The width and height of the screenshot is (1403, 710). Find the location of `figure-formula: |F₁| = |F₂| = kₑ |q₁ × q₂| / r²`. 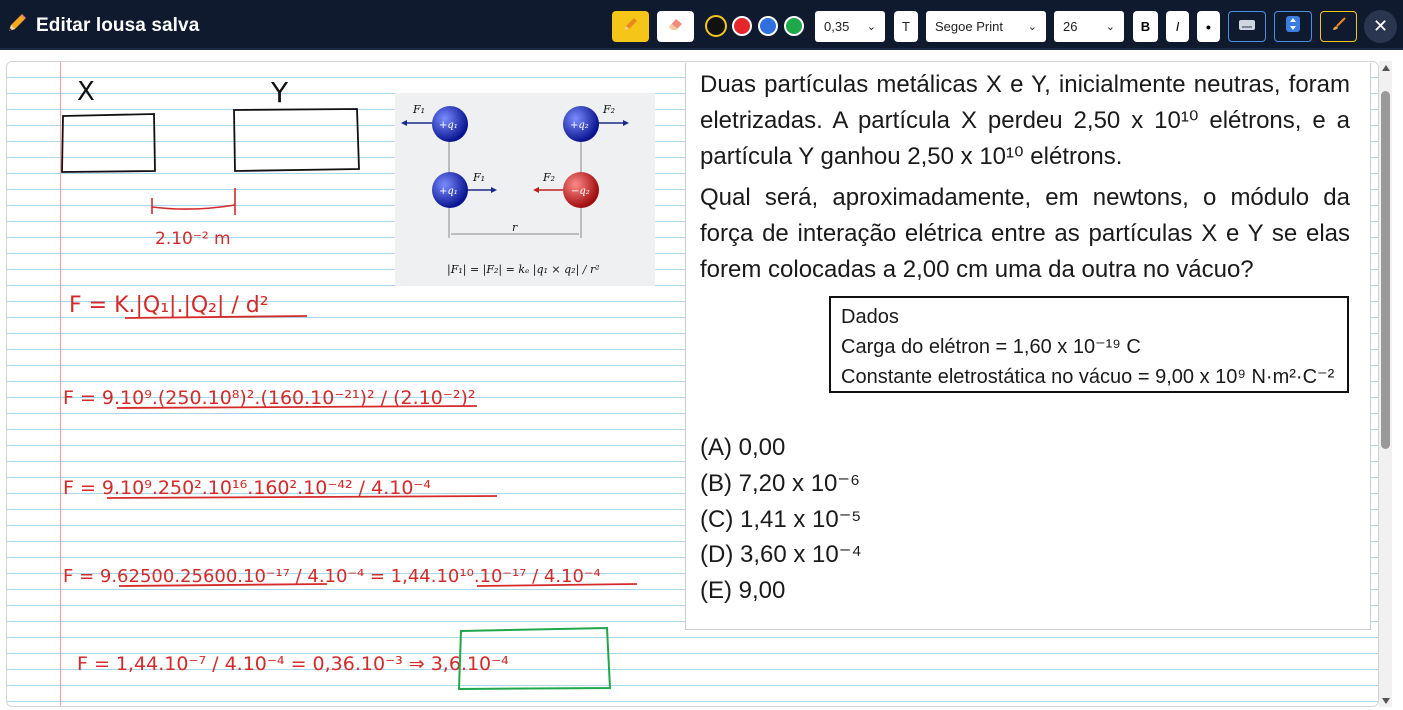

figure-formula: |F₁| = |F₂| = kₑ |q₁ × q₂| / r² is located at coordinates (523, 270).